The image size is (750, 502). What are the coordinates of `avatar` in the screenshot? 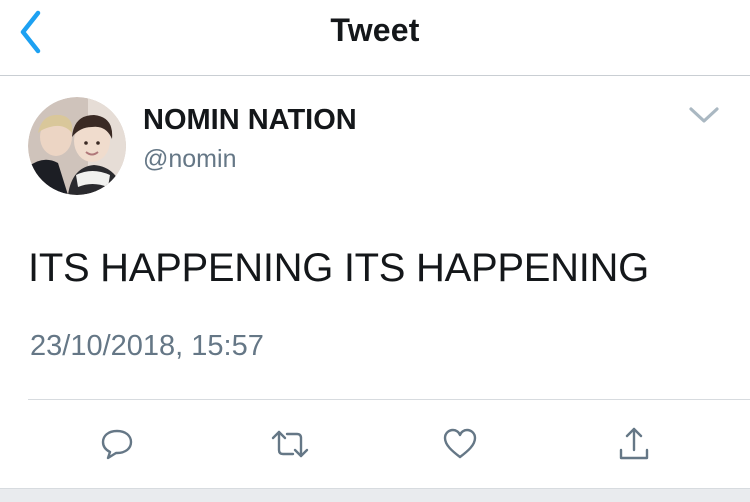 It's located at (77, 146).